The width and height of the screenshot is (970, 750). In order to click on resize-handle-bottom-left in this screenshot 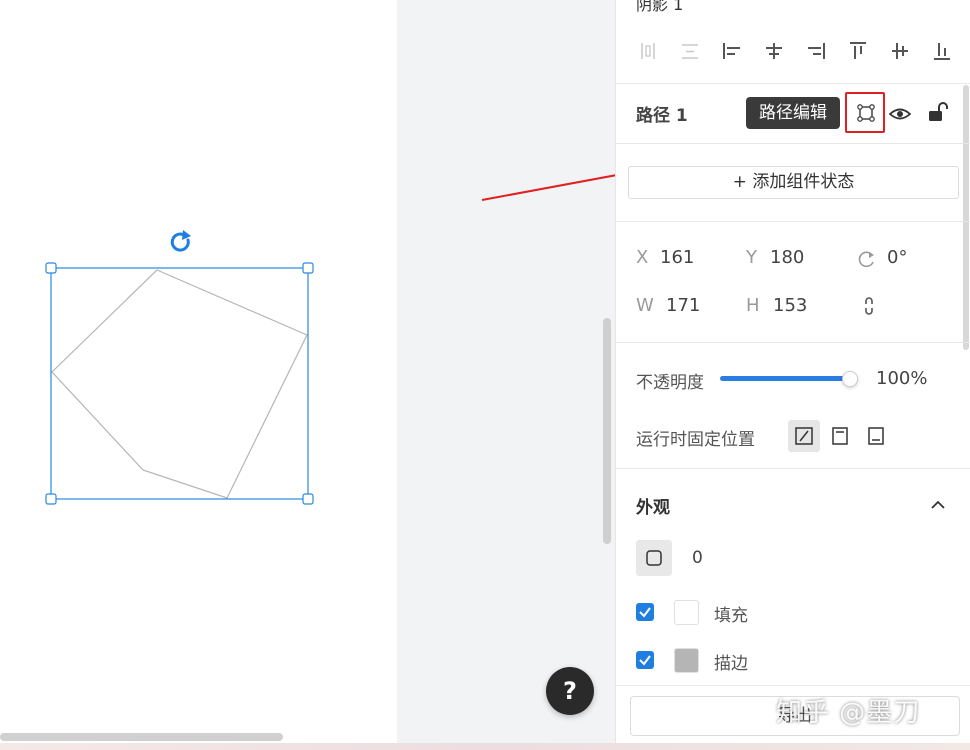, I will do `click(51, 499)`.